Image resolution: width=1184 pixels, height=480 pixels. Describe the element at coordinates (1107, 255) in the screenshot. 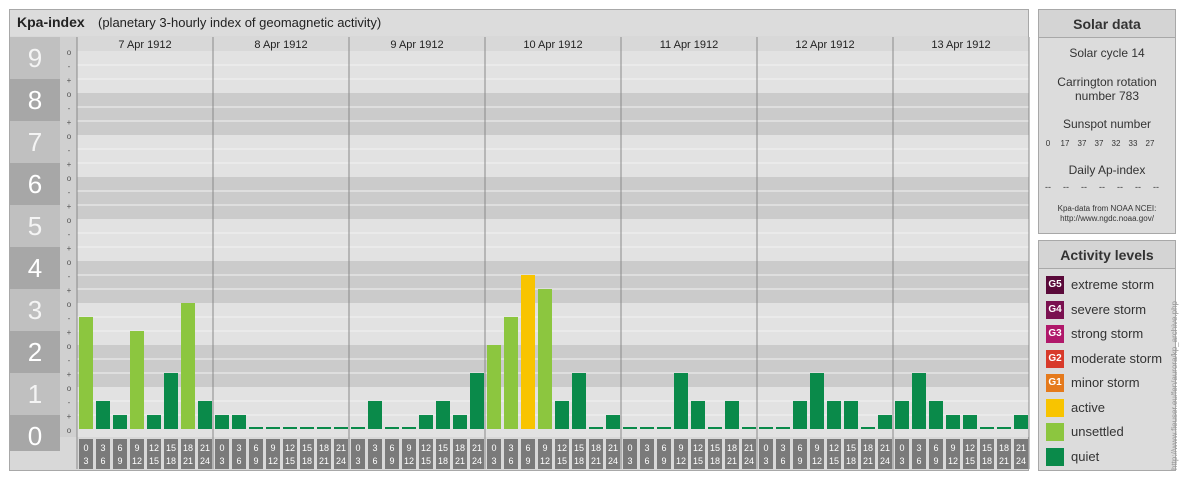

I see `activity-levels-heading: Activity levels` at that location.